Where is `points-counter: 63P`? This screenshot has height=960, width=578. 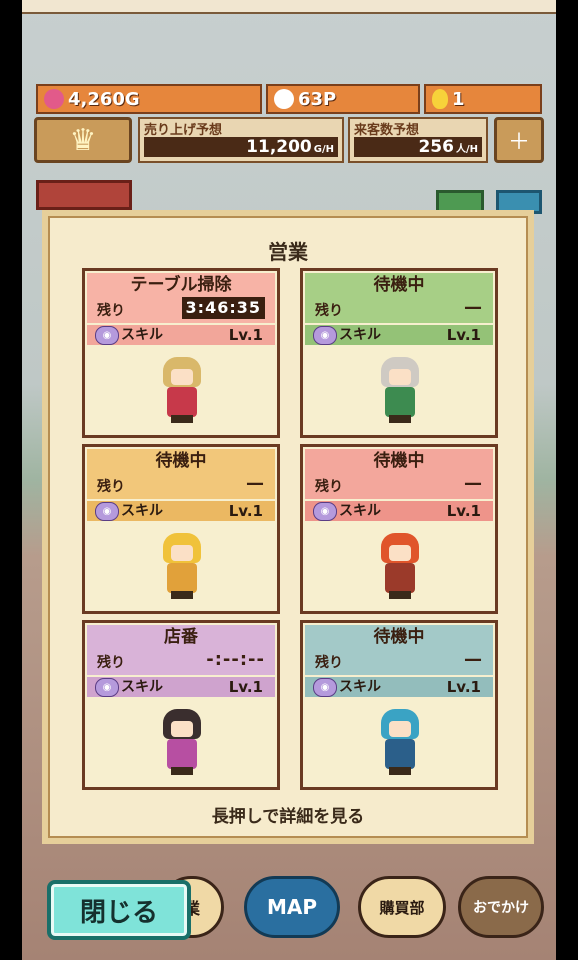
points-counter: 63P is located at coordinates (343, 99).